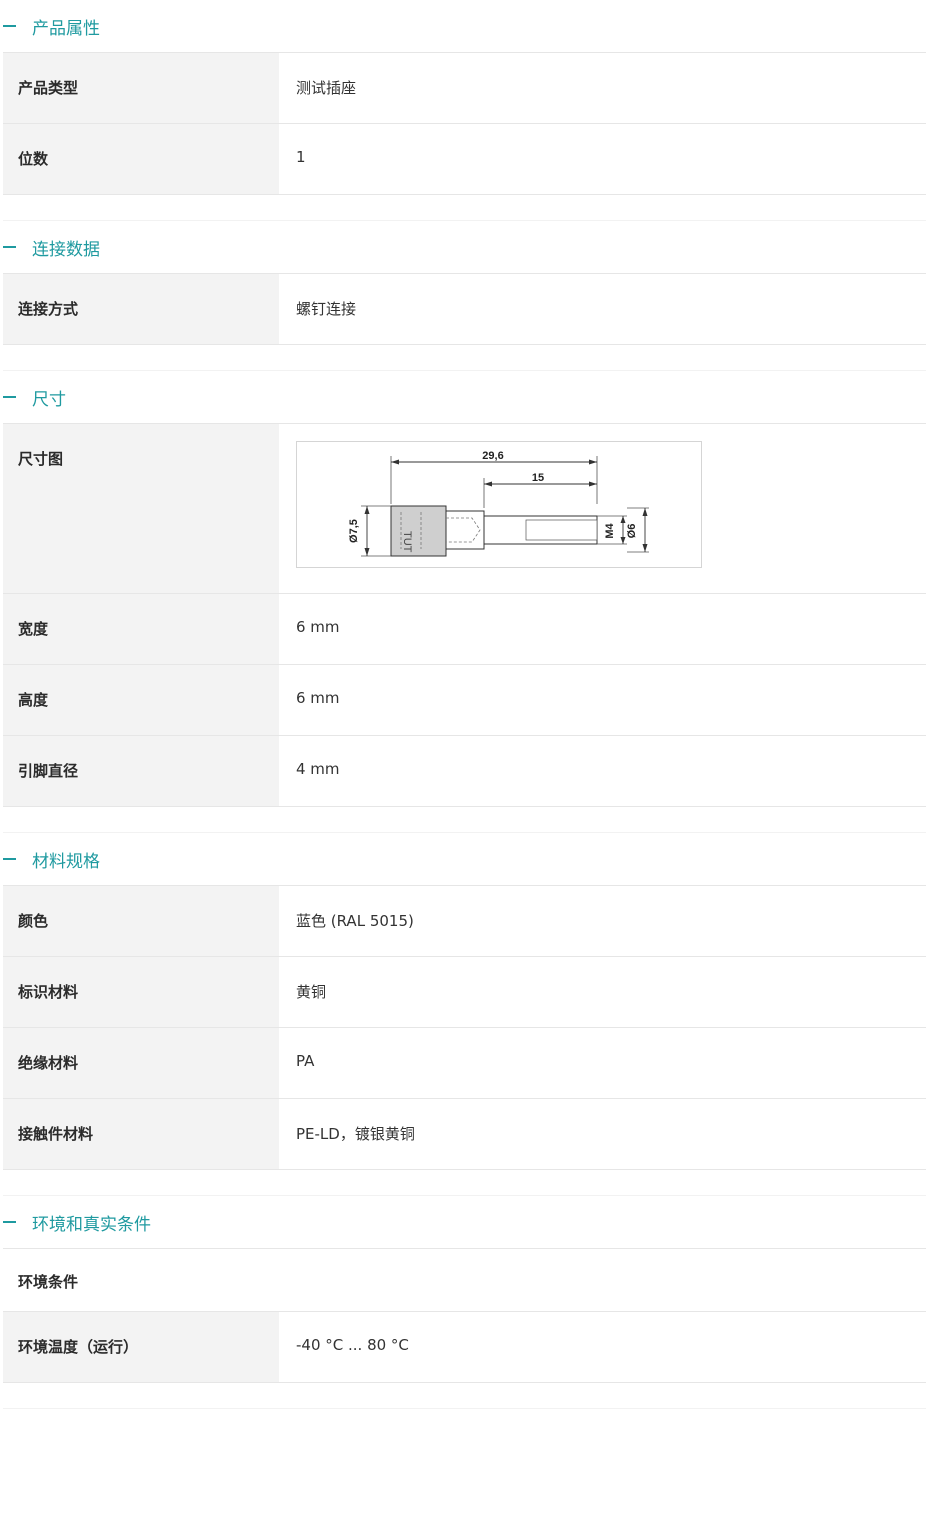 The height and width of the screenshot is (1531, 929). What do you see at coordinates (610, 530) in the screenshot?
I see `dim-thread: M4` at bounding box center [610, 530].